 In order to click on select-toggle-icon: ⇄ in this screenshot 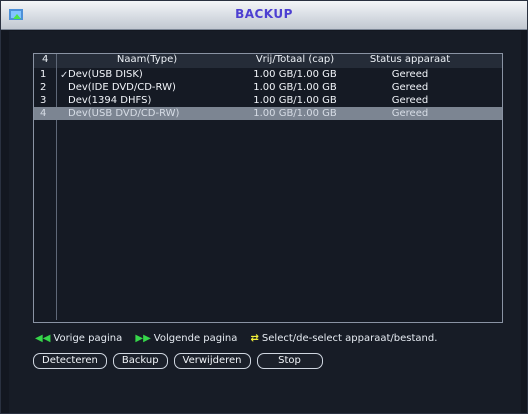, I will do `click(254, 338)`.